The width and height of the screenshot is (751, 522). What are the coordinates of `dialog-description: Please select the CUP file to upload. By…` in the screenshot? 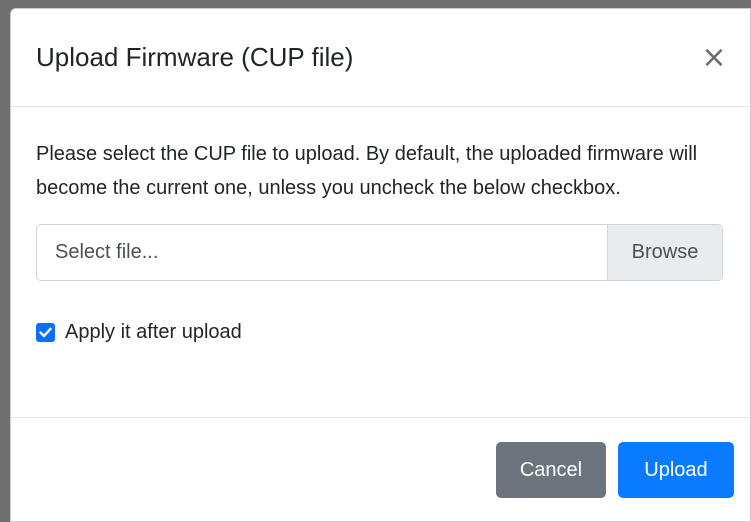 It's located at (367, 171).